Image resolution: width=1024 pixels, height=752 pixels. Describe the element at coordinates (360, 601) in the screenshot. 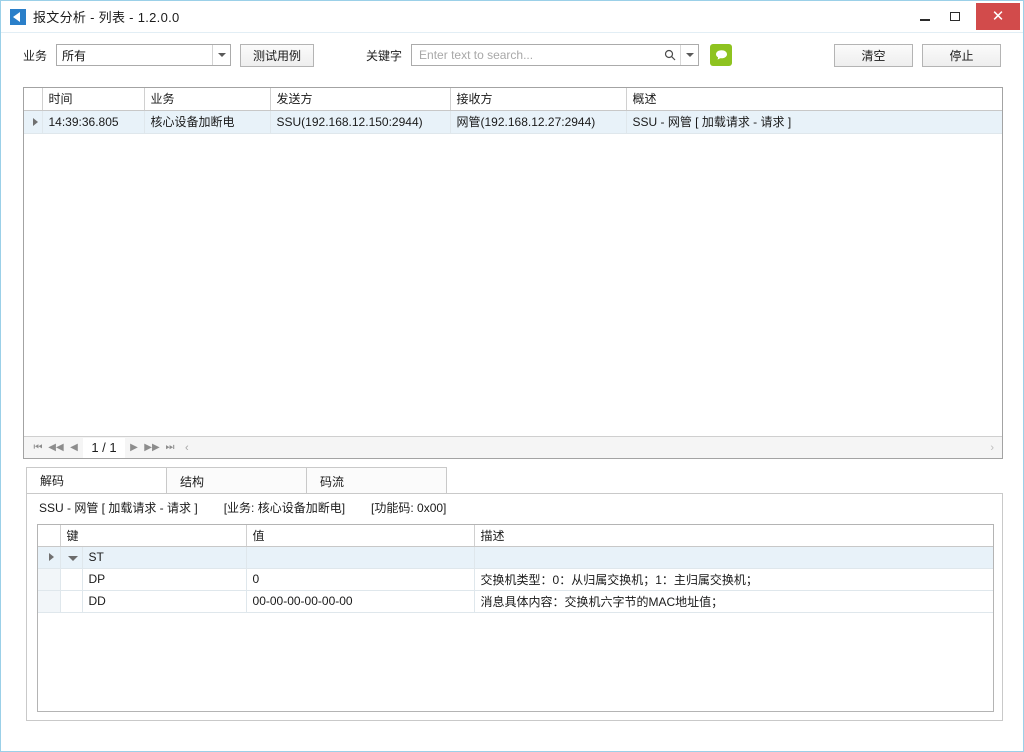

I see `cell-value: 00-00-00-00-00-00` at that location.